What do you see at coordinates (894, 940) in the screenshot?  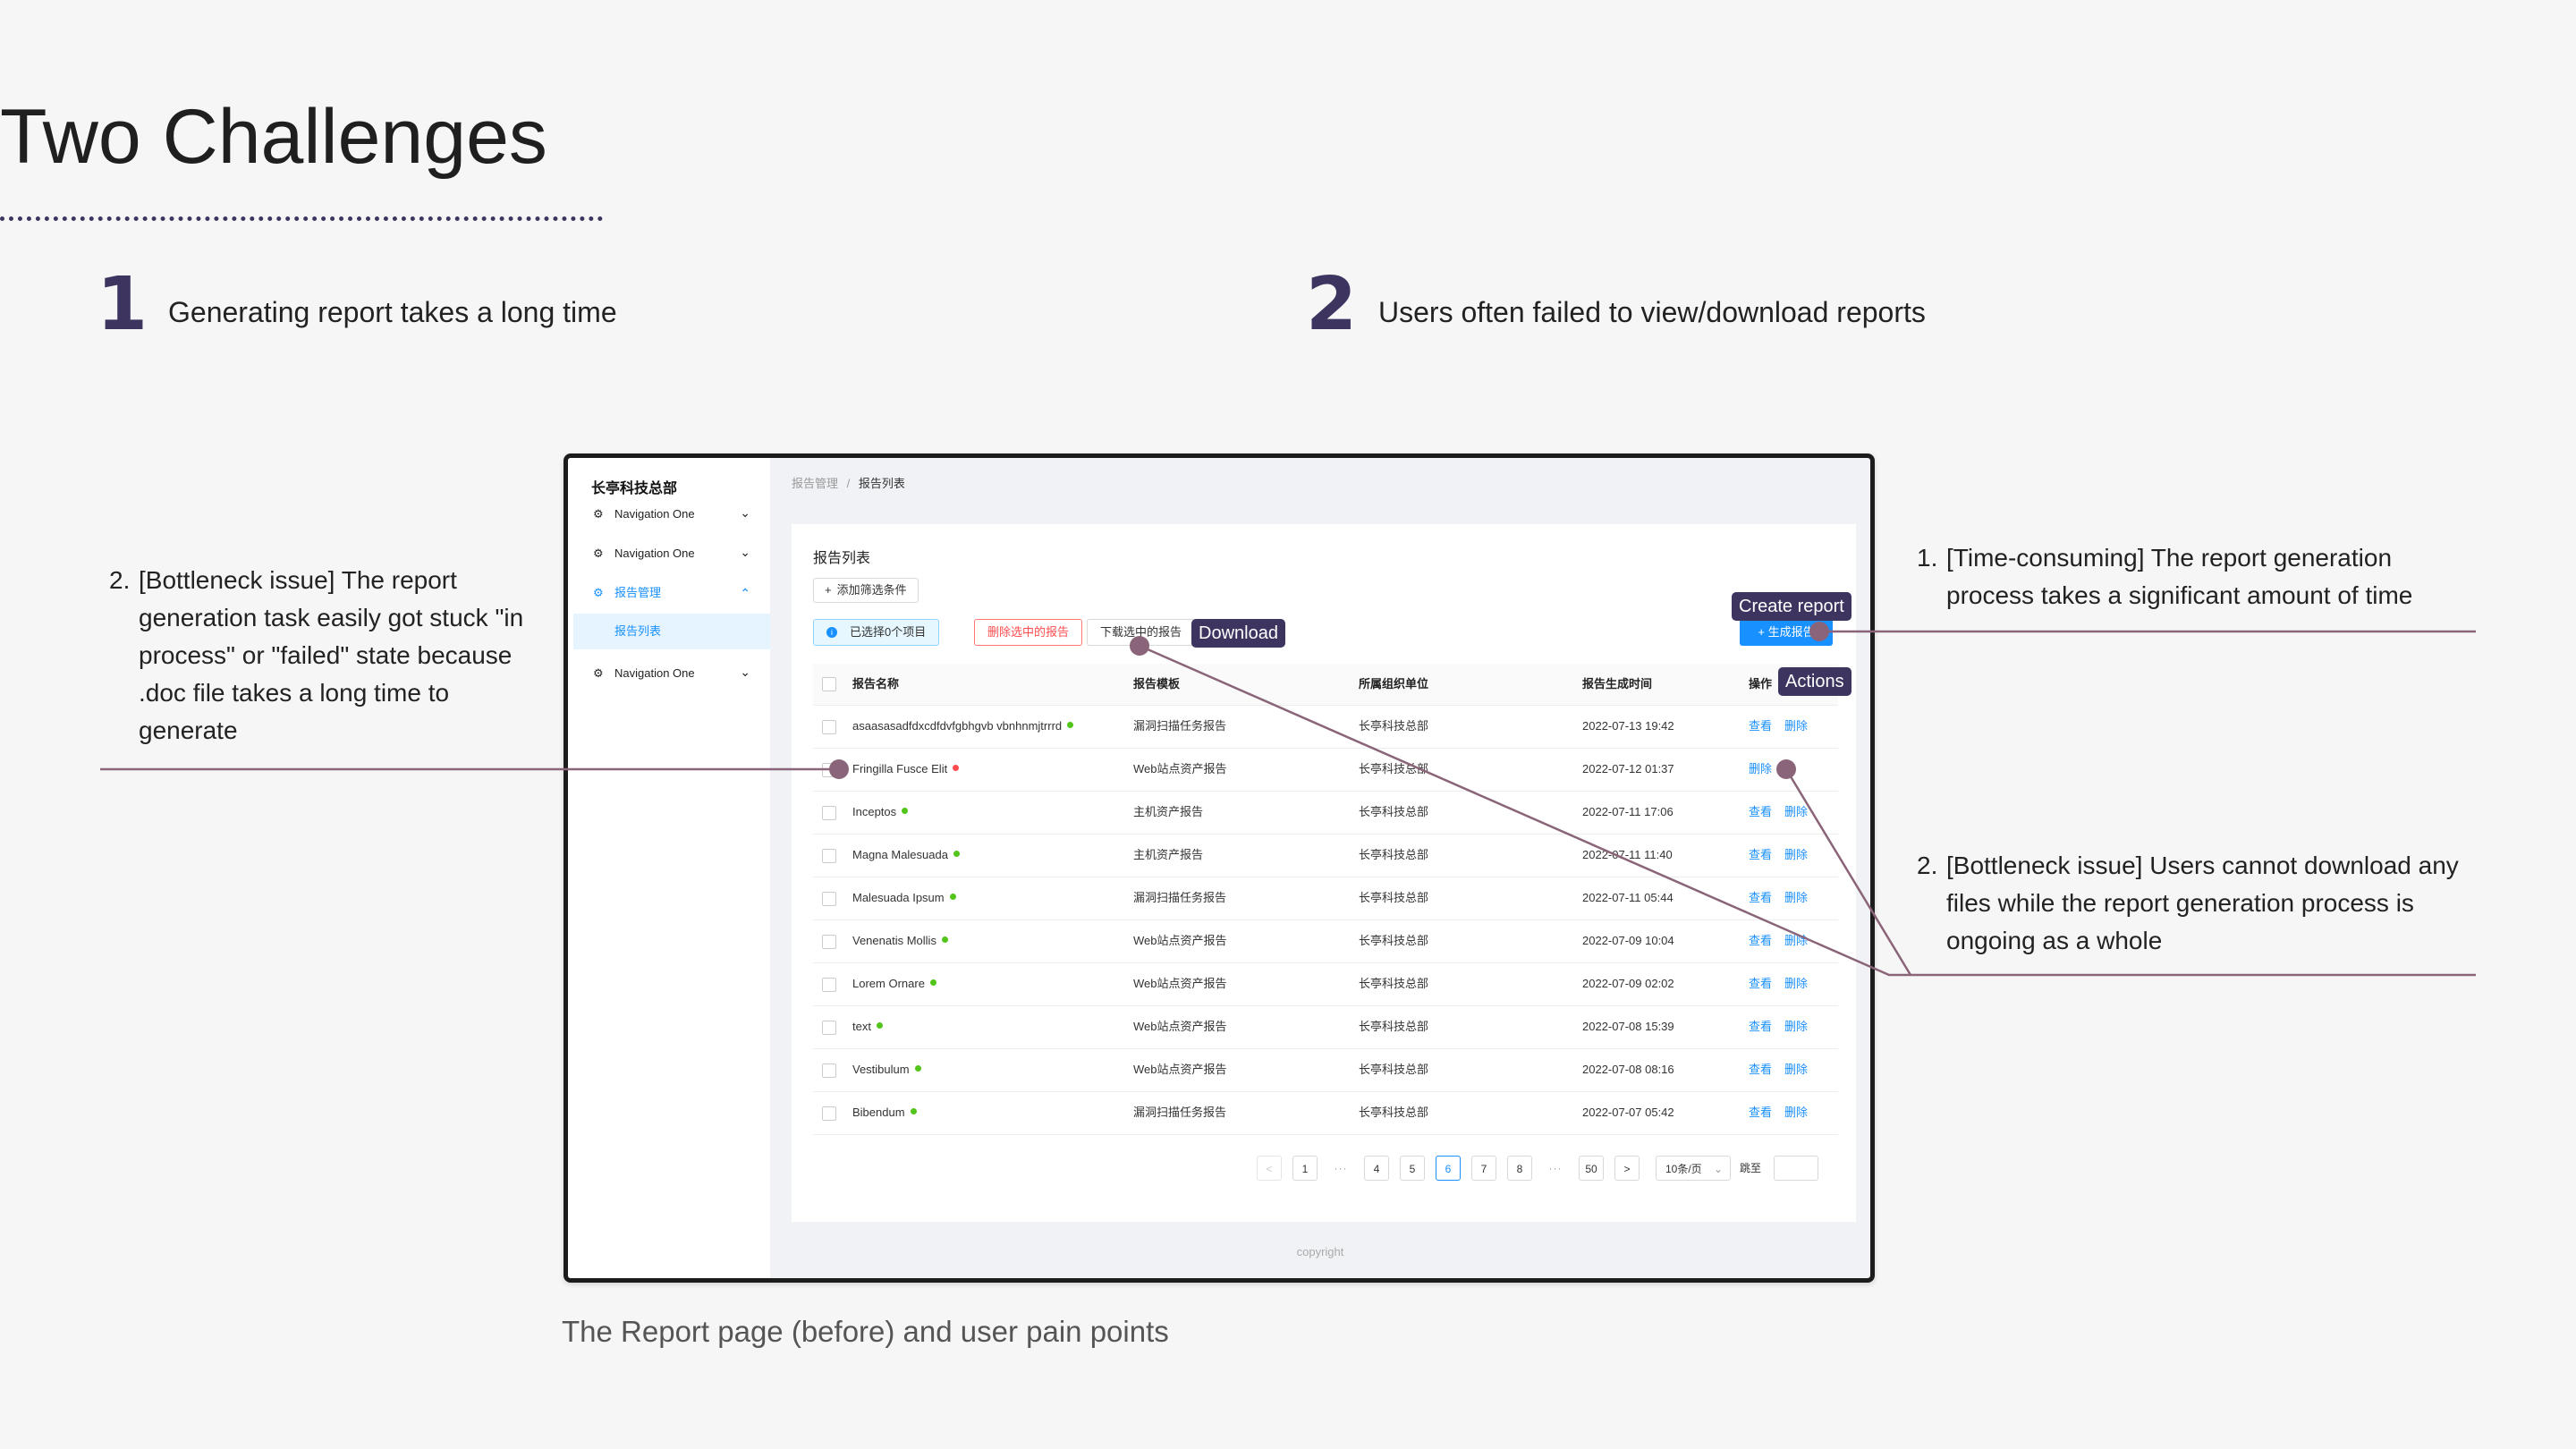 I see `report-name-text: Venenatis Mollis` at bounding box center [894, 940].